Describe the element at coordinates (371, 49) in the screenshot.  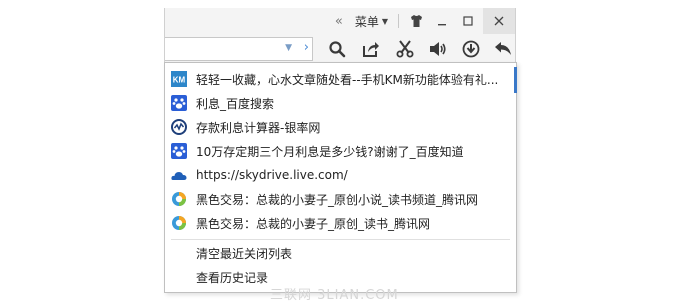
I see `share-icon` at that location.